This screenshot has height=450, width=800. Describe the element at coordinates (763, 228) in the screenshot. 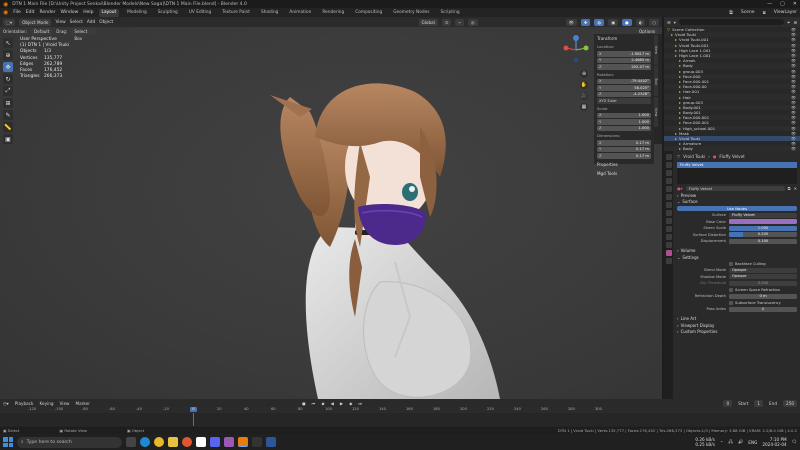

I see `sheen-scale-slider: 1.000` at that location.